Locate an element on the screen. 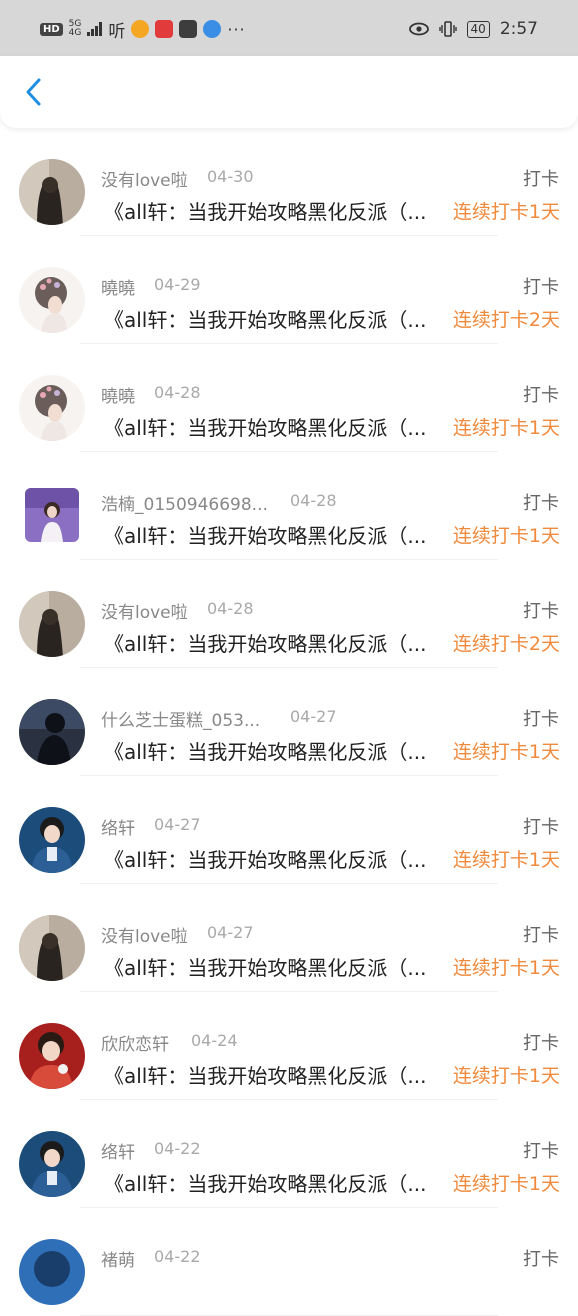 The image size is (578, 1316). clock: 2:57 is located at coordinates (518, 29).